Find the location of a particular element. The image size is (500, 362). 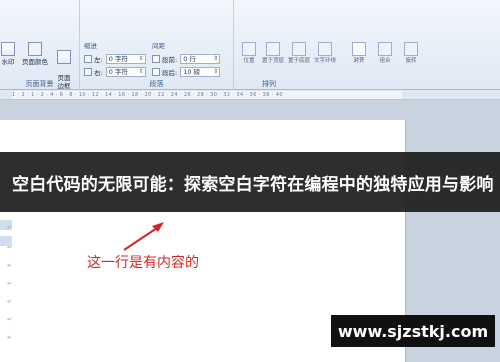

annotation-text: 这一行是有内容的 is located at coordinates (143, 263).